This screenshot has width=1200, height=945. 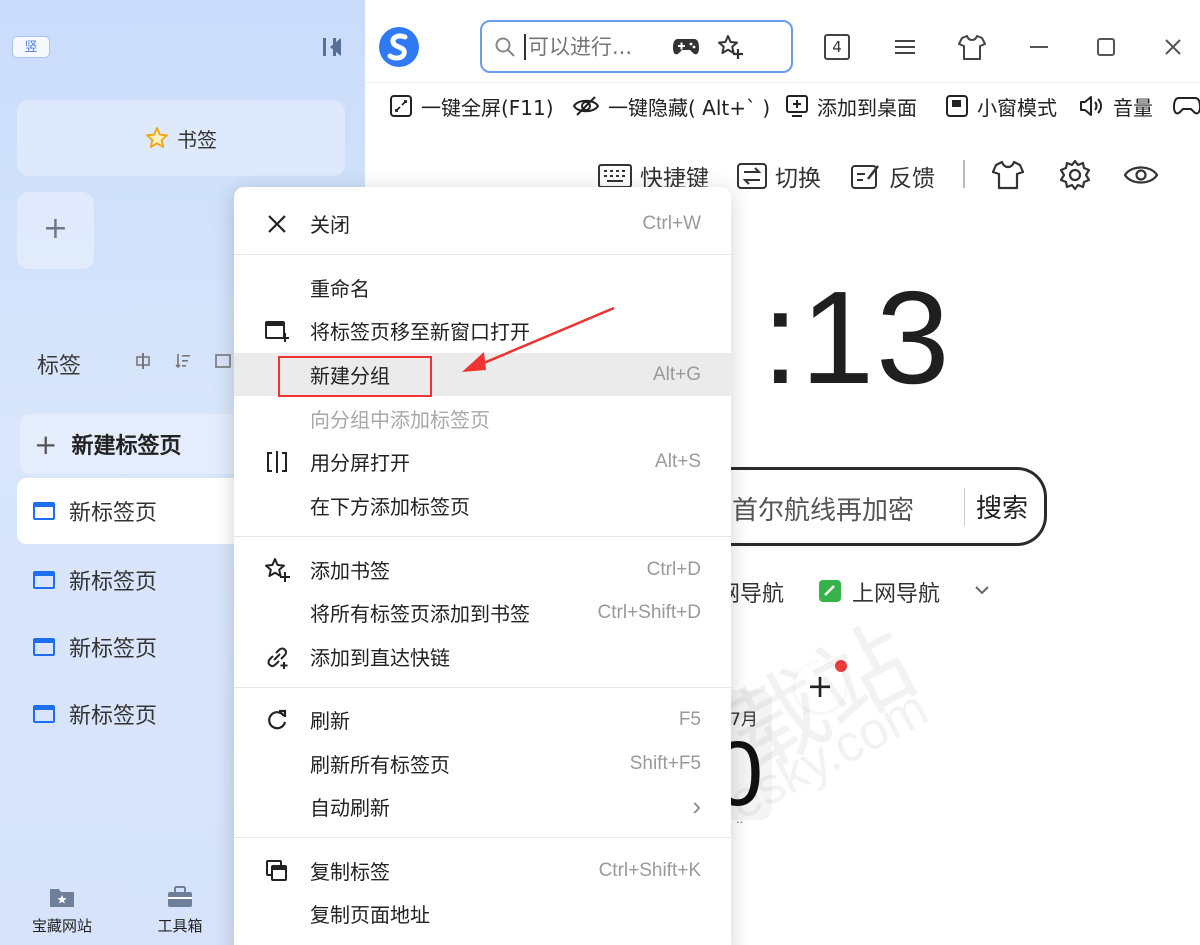 I want to click on tabs-tools, so click(x=183, y=361).